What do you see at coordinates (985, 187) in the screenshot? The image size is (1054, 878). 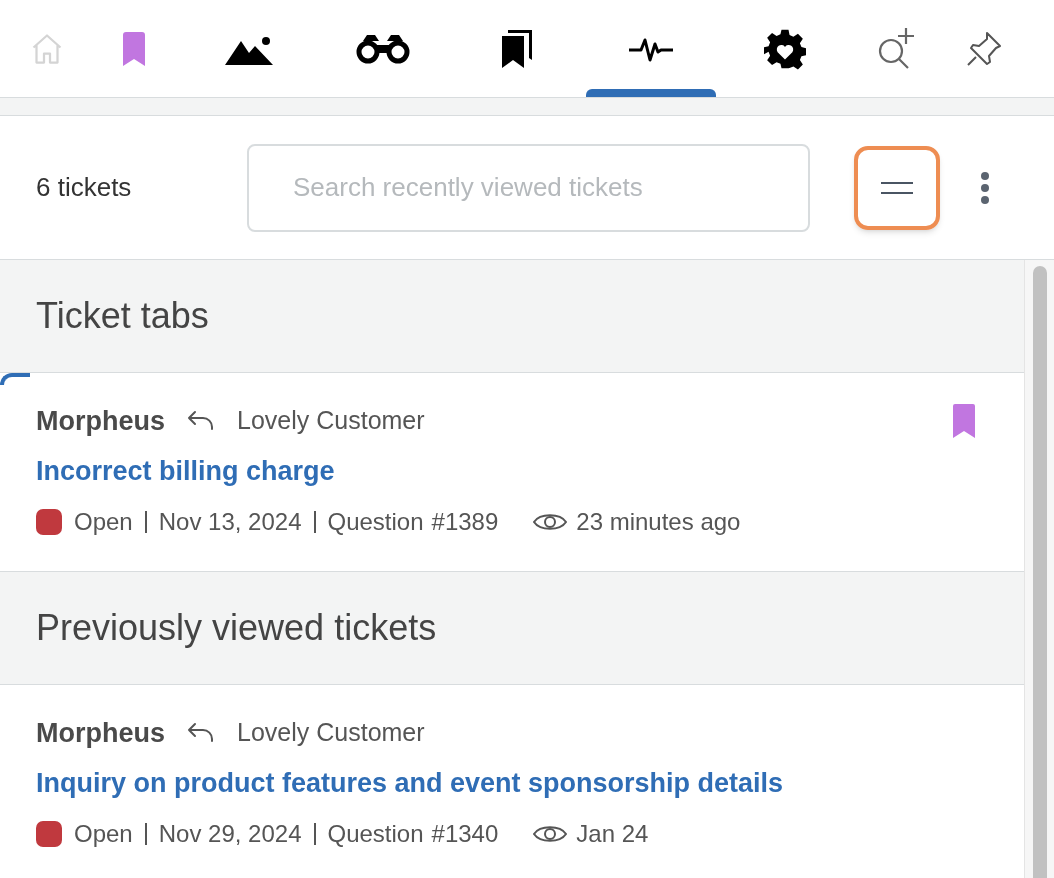 I see `vertical-dots-icon` at bounding box center [985, 187].